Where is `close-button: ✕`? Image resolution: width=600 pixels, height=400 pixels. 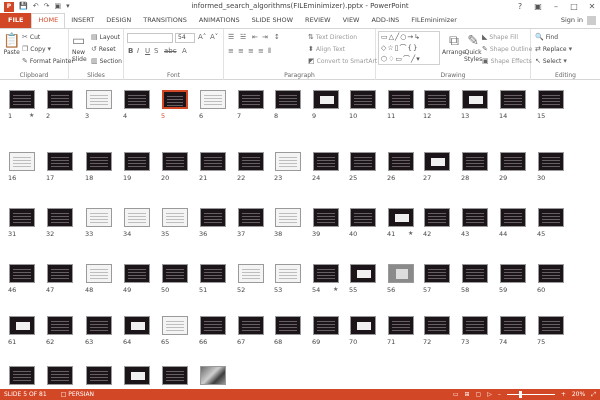
close-button: ✕ is located at coordinates (592, 6).